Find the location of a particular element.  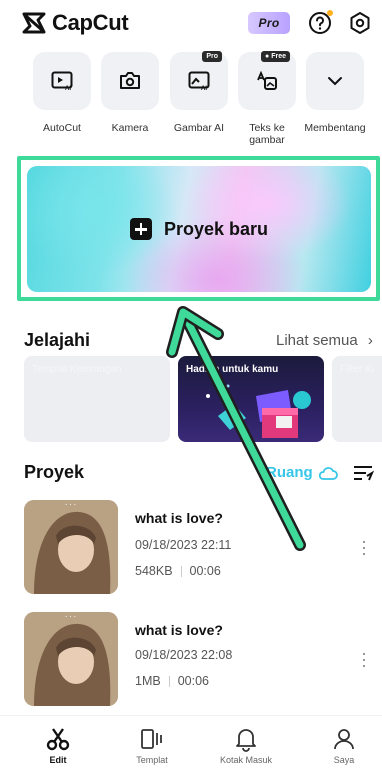

app-name: CapCut is located at coordinates (90, 22).